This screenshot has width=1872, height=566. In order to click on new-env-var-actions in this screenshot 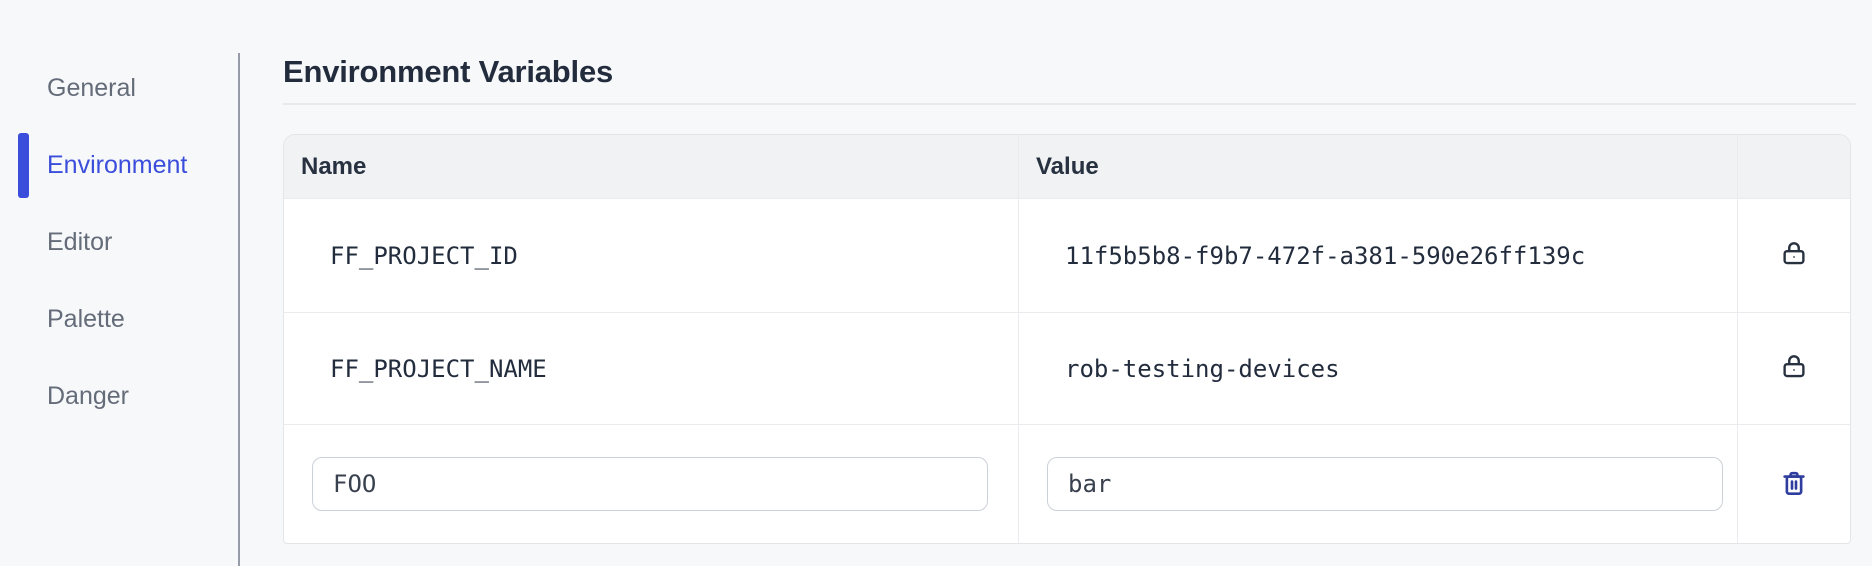, I will do `click(1793, 483)`.